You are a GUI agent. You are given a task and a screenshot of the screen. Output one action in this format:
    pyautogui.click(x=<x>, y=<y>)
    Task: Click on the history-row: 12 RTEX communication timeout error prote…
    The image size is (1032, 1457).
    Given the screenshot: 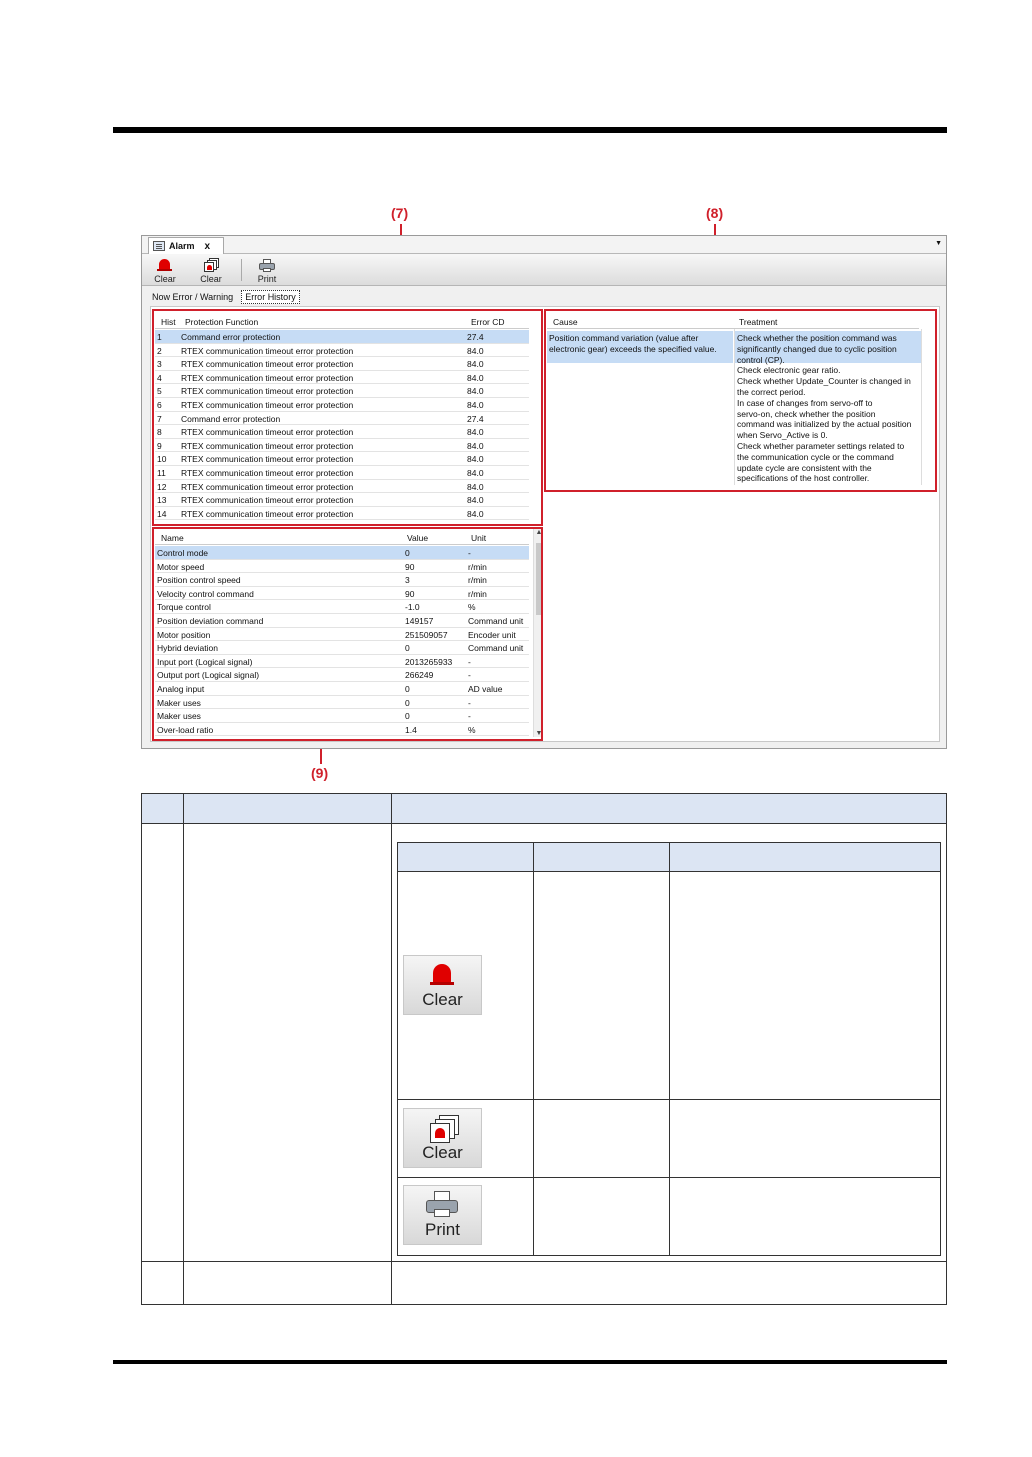 What is the action you would take?
    pyautogui.click(x=342, y=487)
    